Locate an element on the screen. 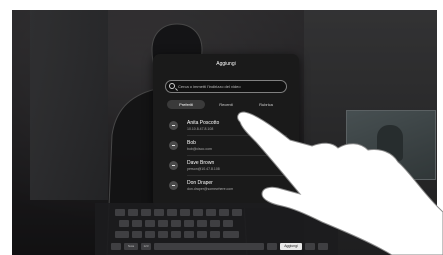  search-input is located at coordinates (230, 86).